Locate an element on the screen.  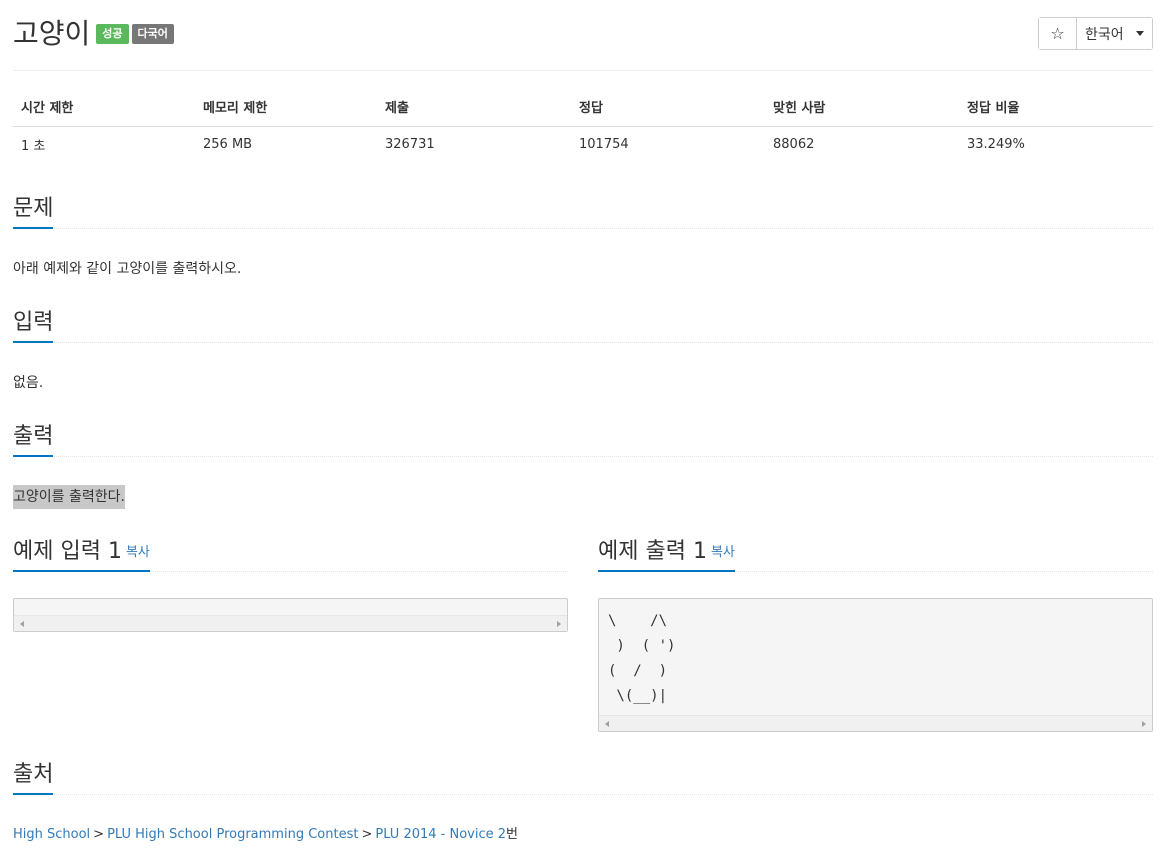
section-heading: 입력 is located at coordinates (33, 324).